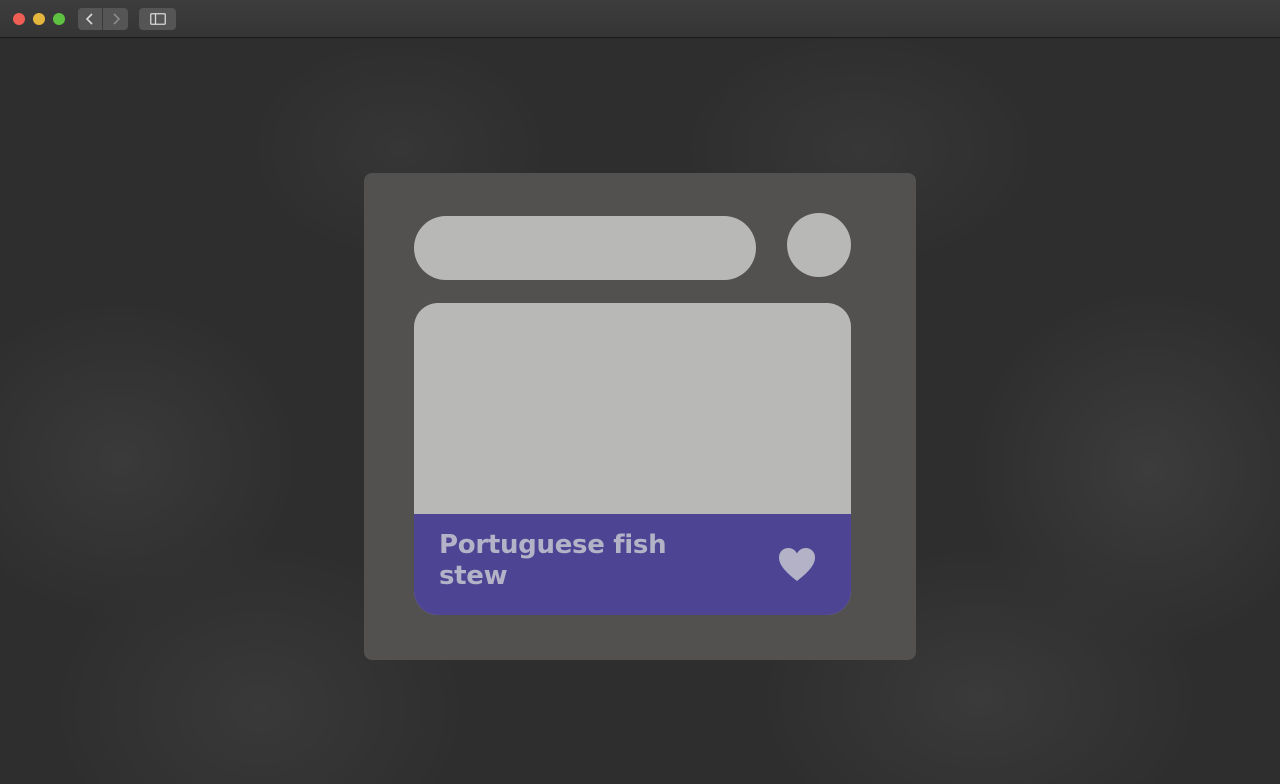  I want to click on skeleton-avatar, so click(819, 245).